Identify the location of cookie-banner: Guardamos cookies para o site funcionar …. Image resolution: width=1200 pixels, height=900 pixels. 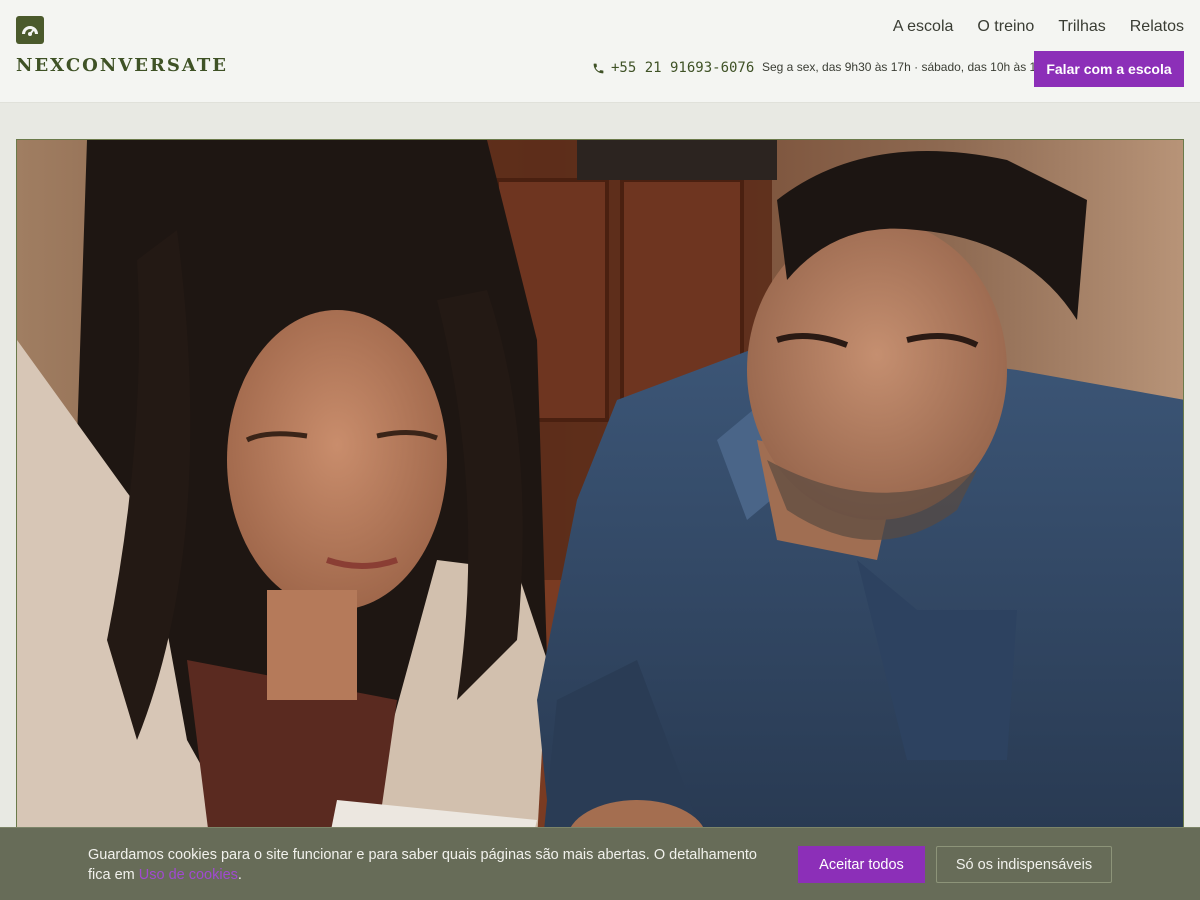
(600, 863).